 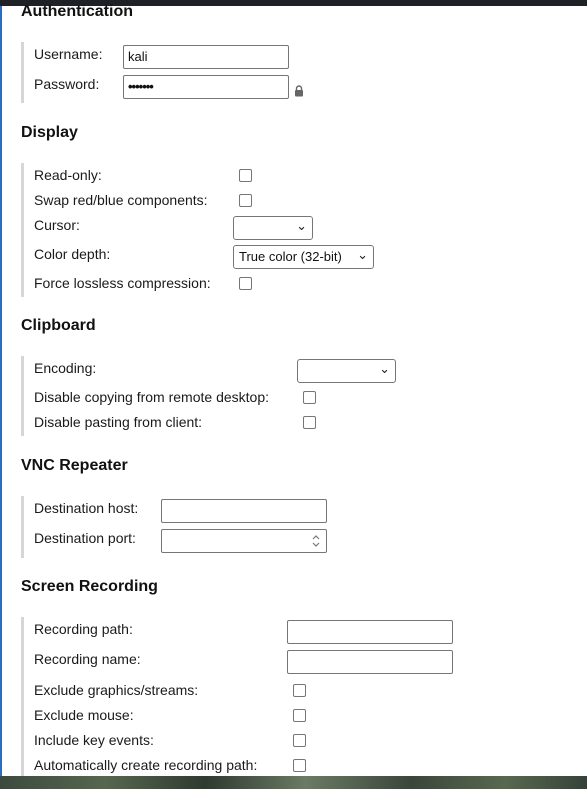 I want to click on force-lossless-label: Force lossless compression:, so click(x=122, y=283).